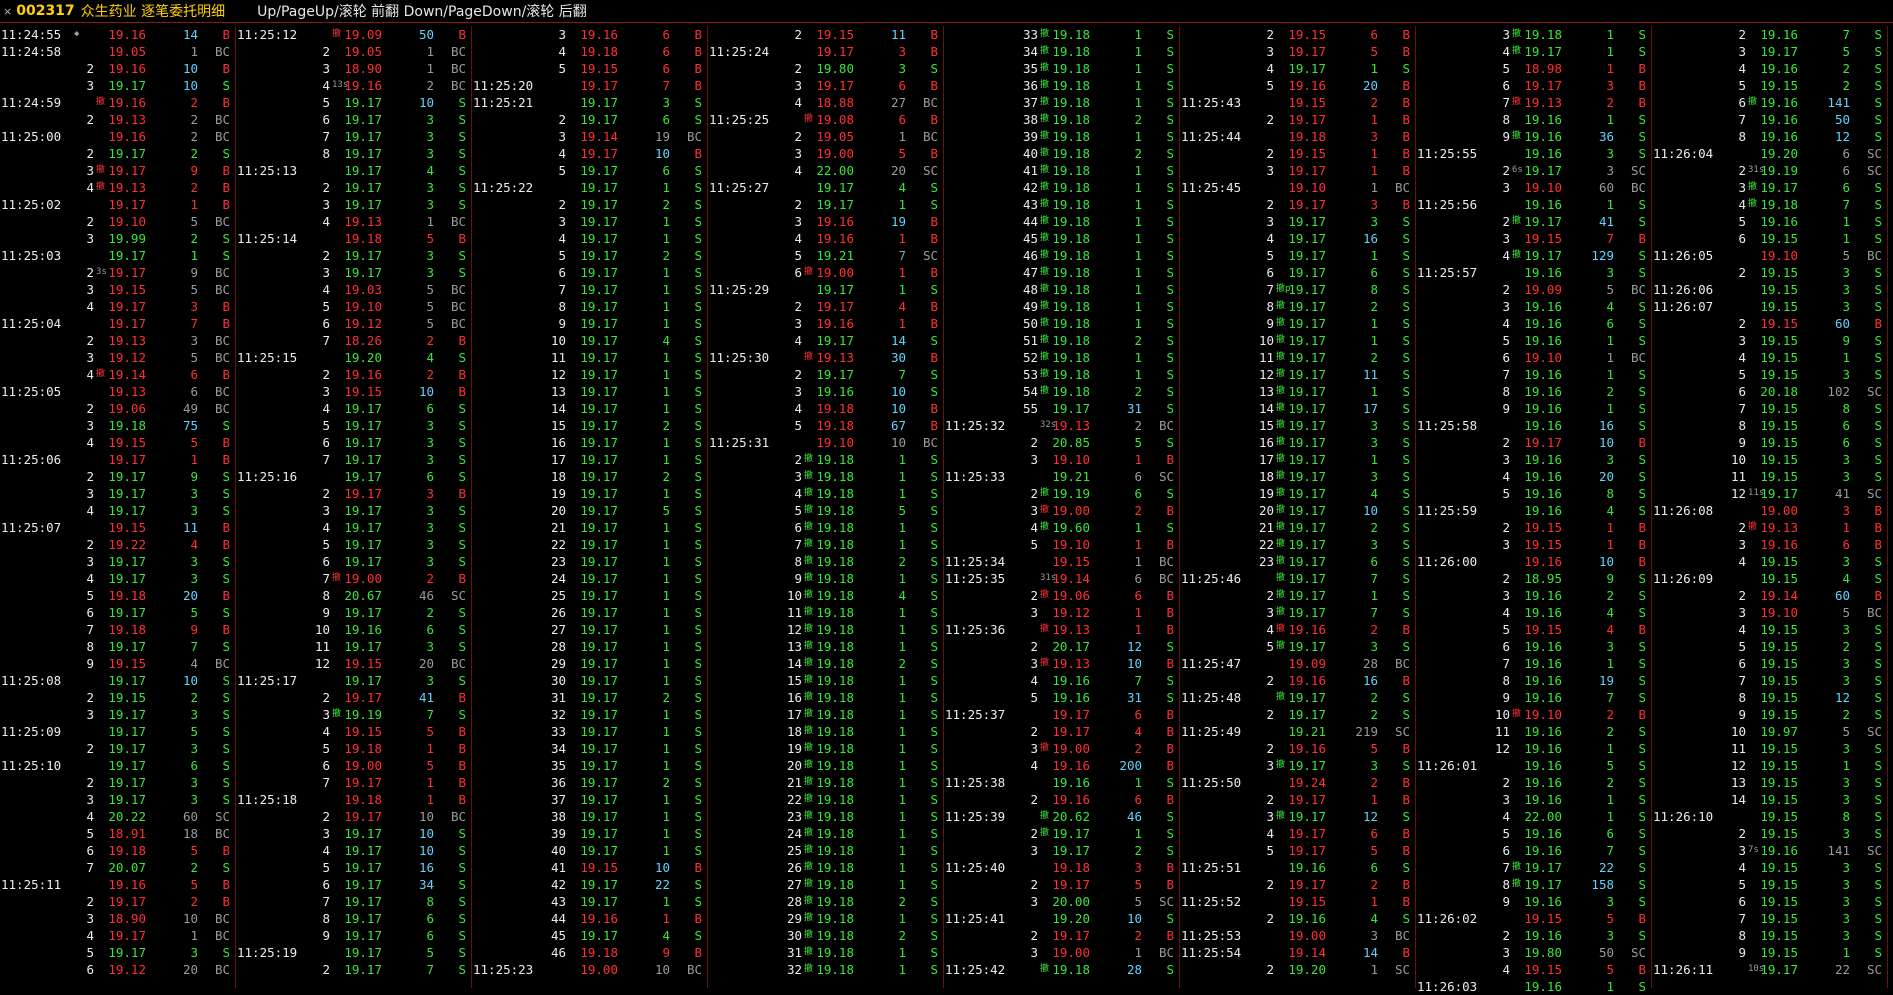  Describe the element at coordinates (1030, 408) in the screenshot. I see `order-seq: 55` at that location.